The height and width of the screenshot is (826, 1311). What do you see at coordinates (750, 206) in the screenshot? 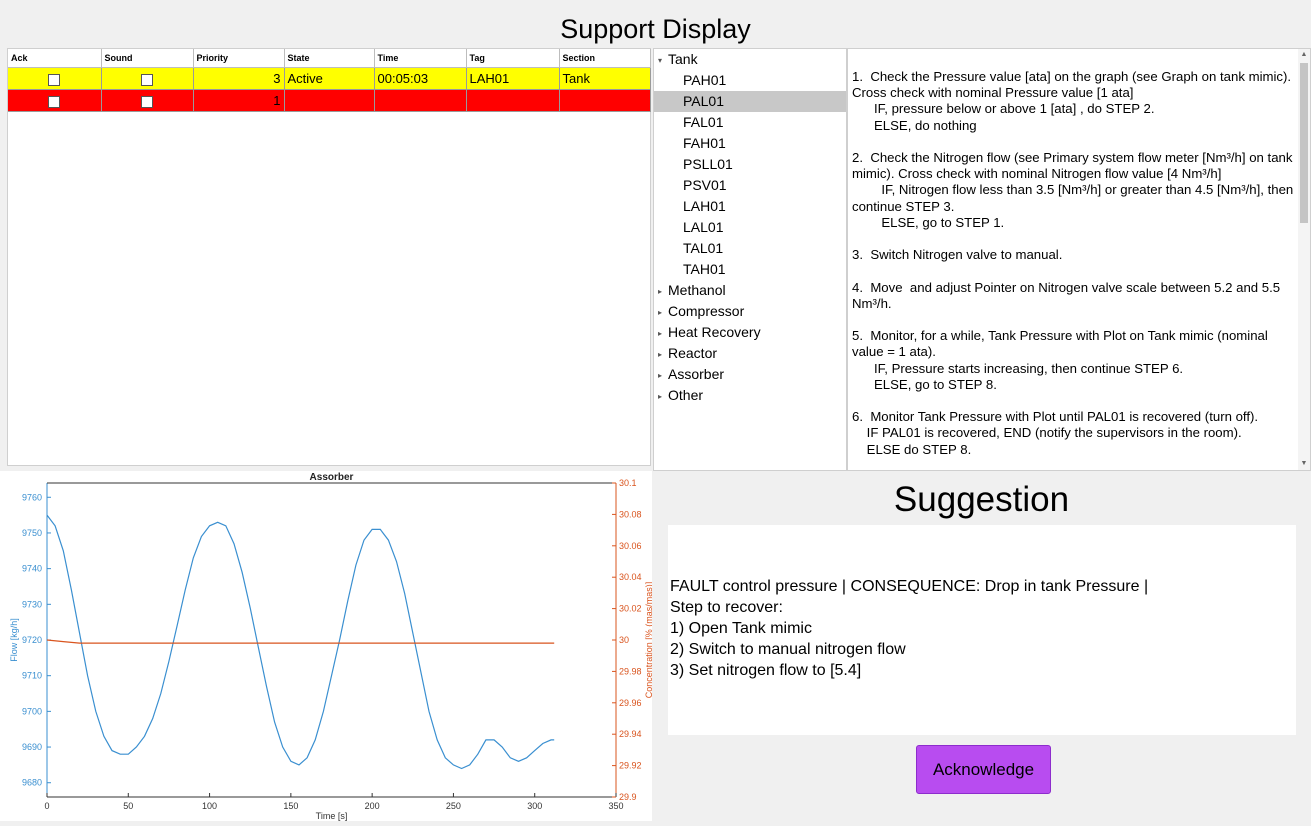
I see `tree-leaf: LAH01` at bounding box center [750, 206].